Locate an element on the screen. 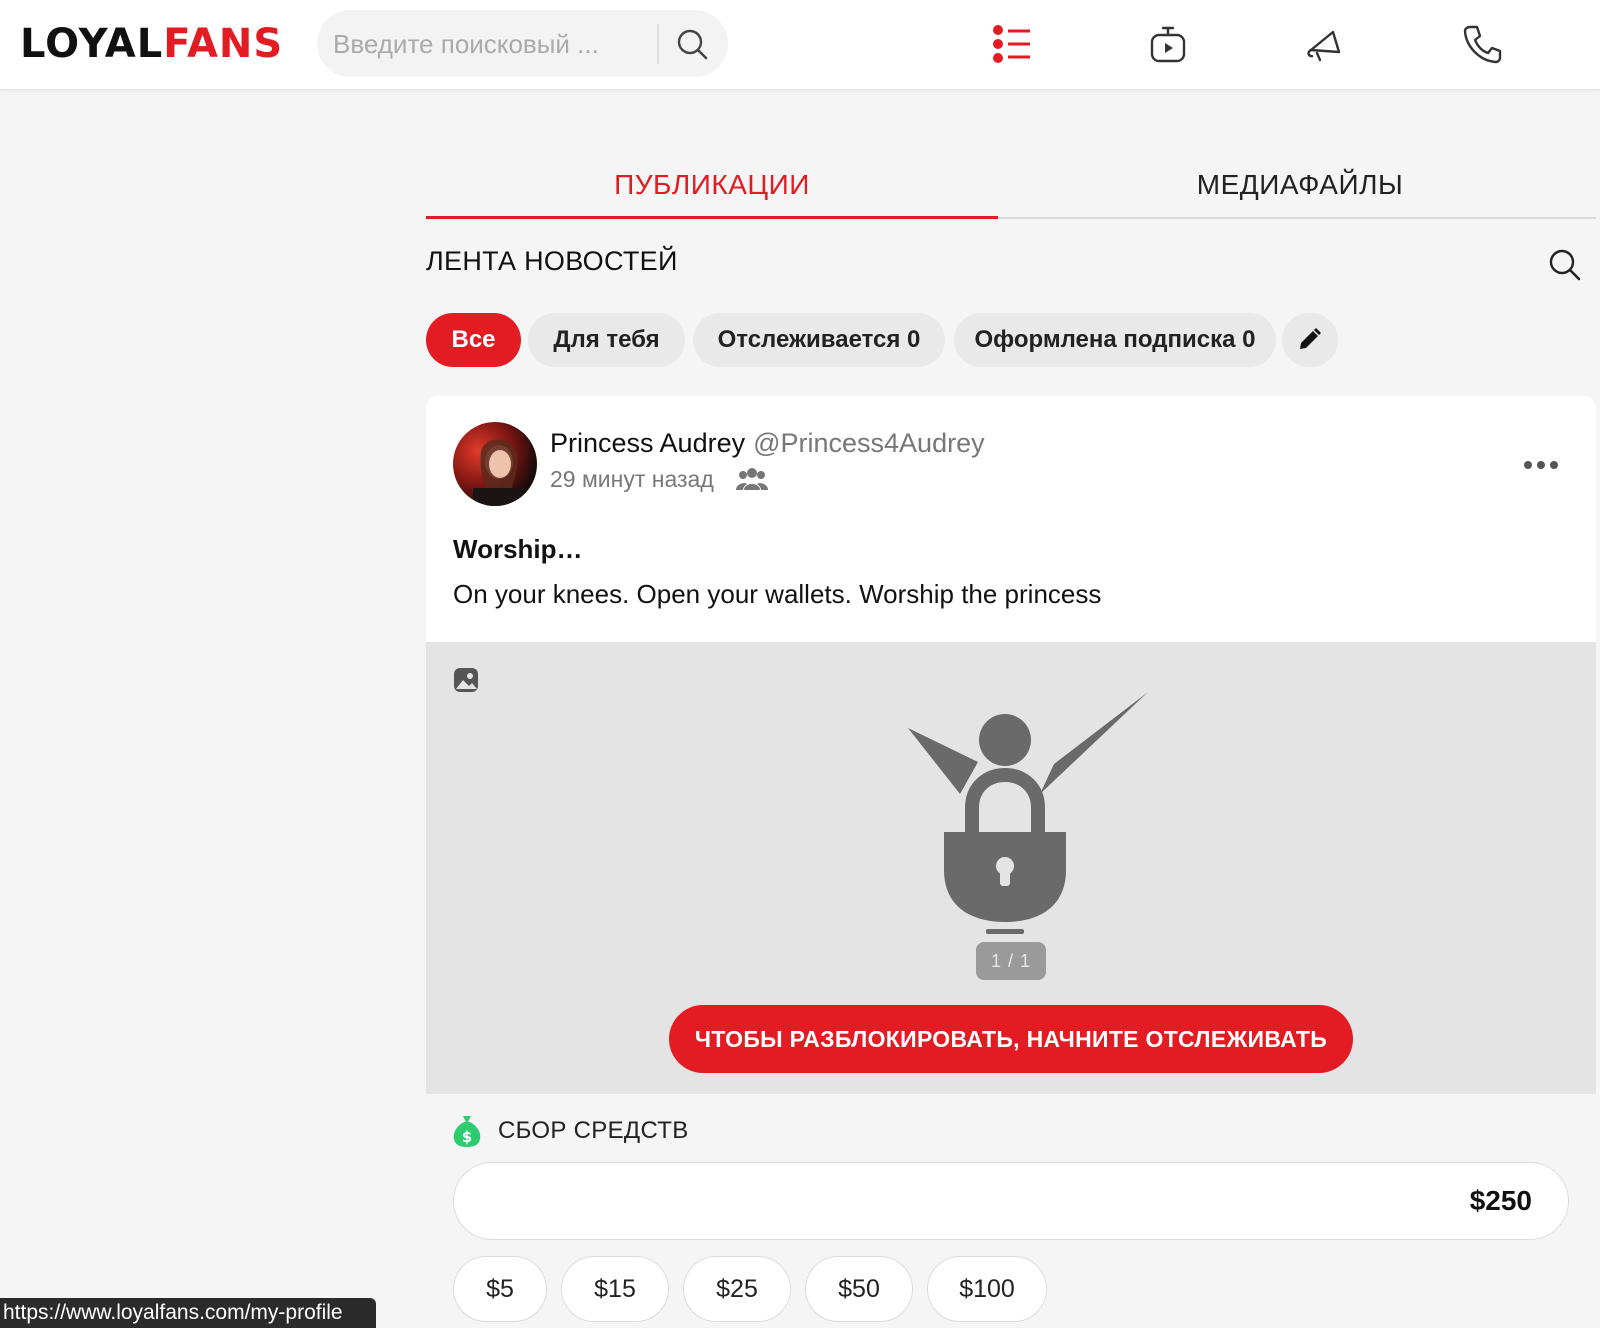  tab-publications: ПУБЛИКАЦИИ is located at coordinates (712, 185).